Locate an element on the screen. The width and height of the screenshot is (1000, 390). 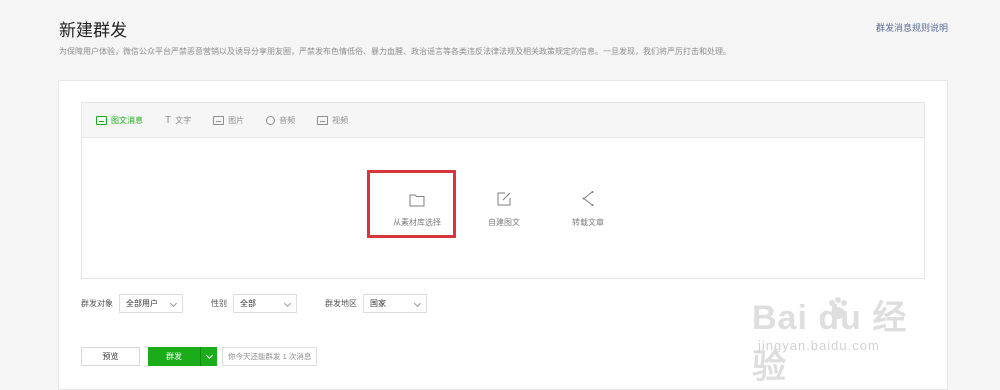
region-label: 群发地区 is located at coordinates (341, 303).